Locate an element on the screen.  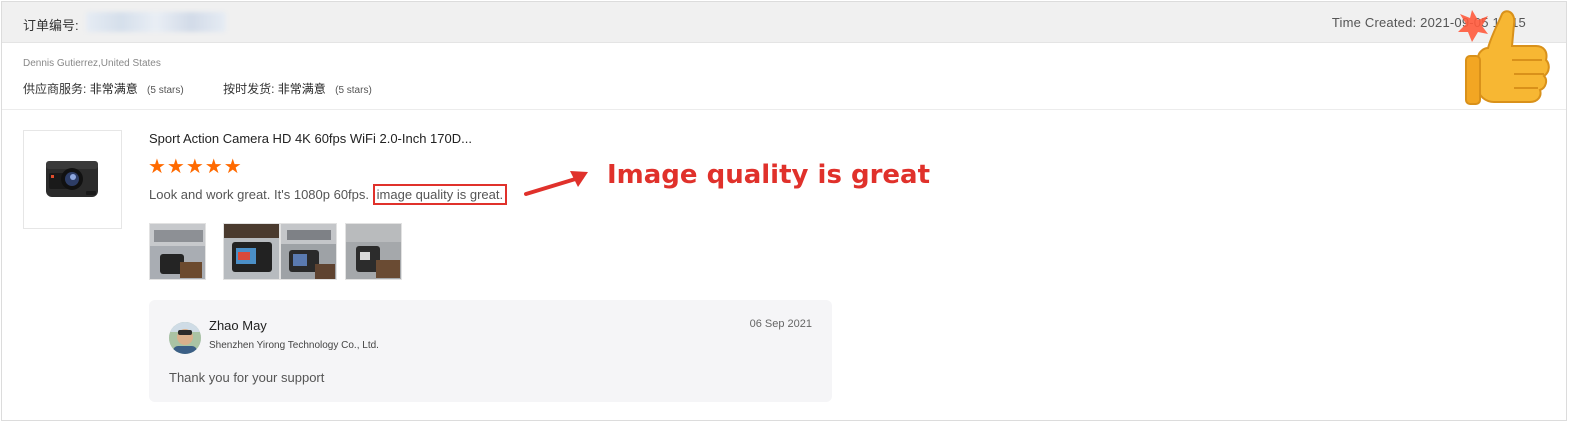
buyer-meta: Dennis Gutierrez,United States is located at coordinates (92, 63).